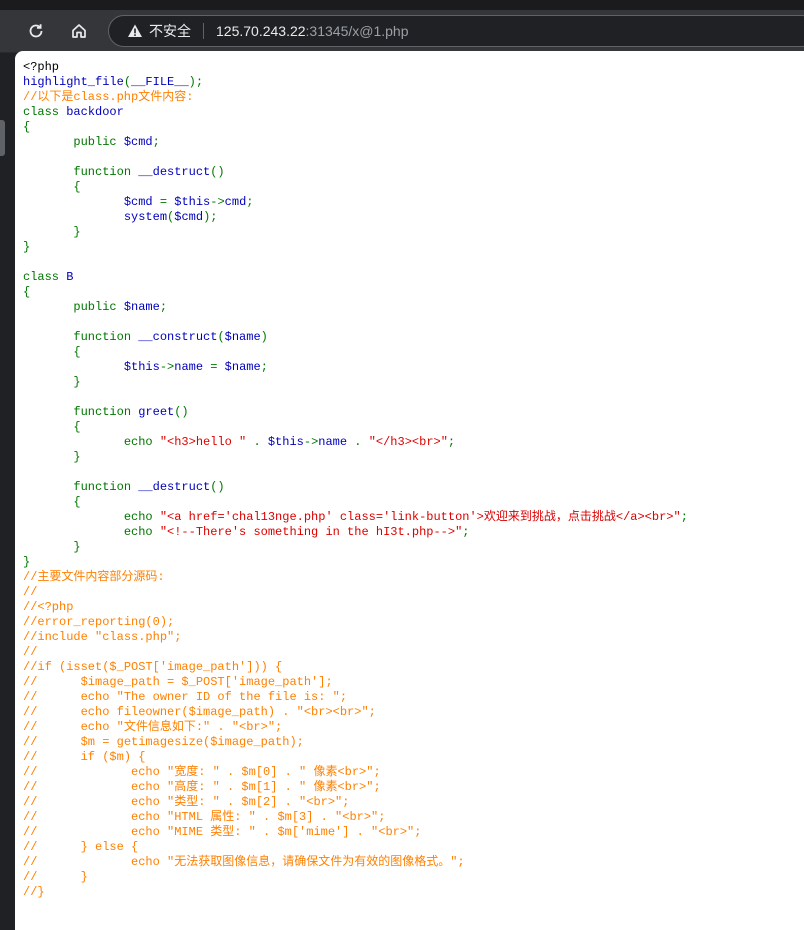 This screenshot has width=804, height=930. What do you see at coordinates (413, 67) in the screenshot?
I see `code-line: <?php` at bounding box center [413, 67].